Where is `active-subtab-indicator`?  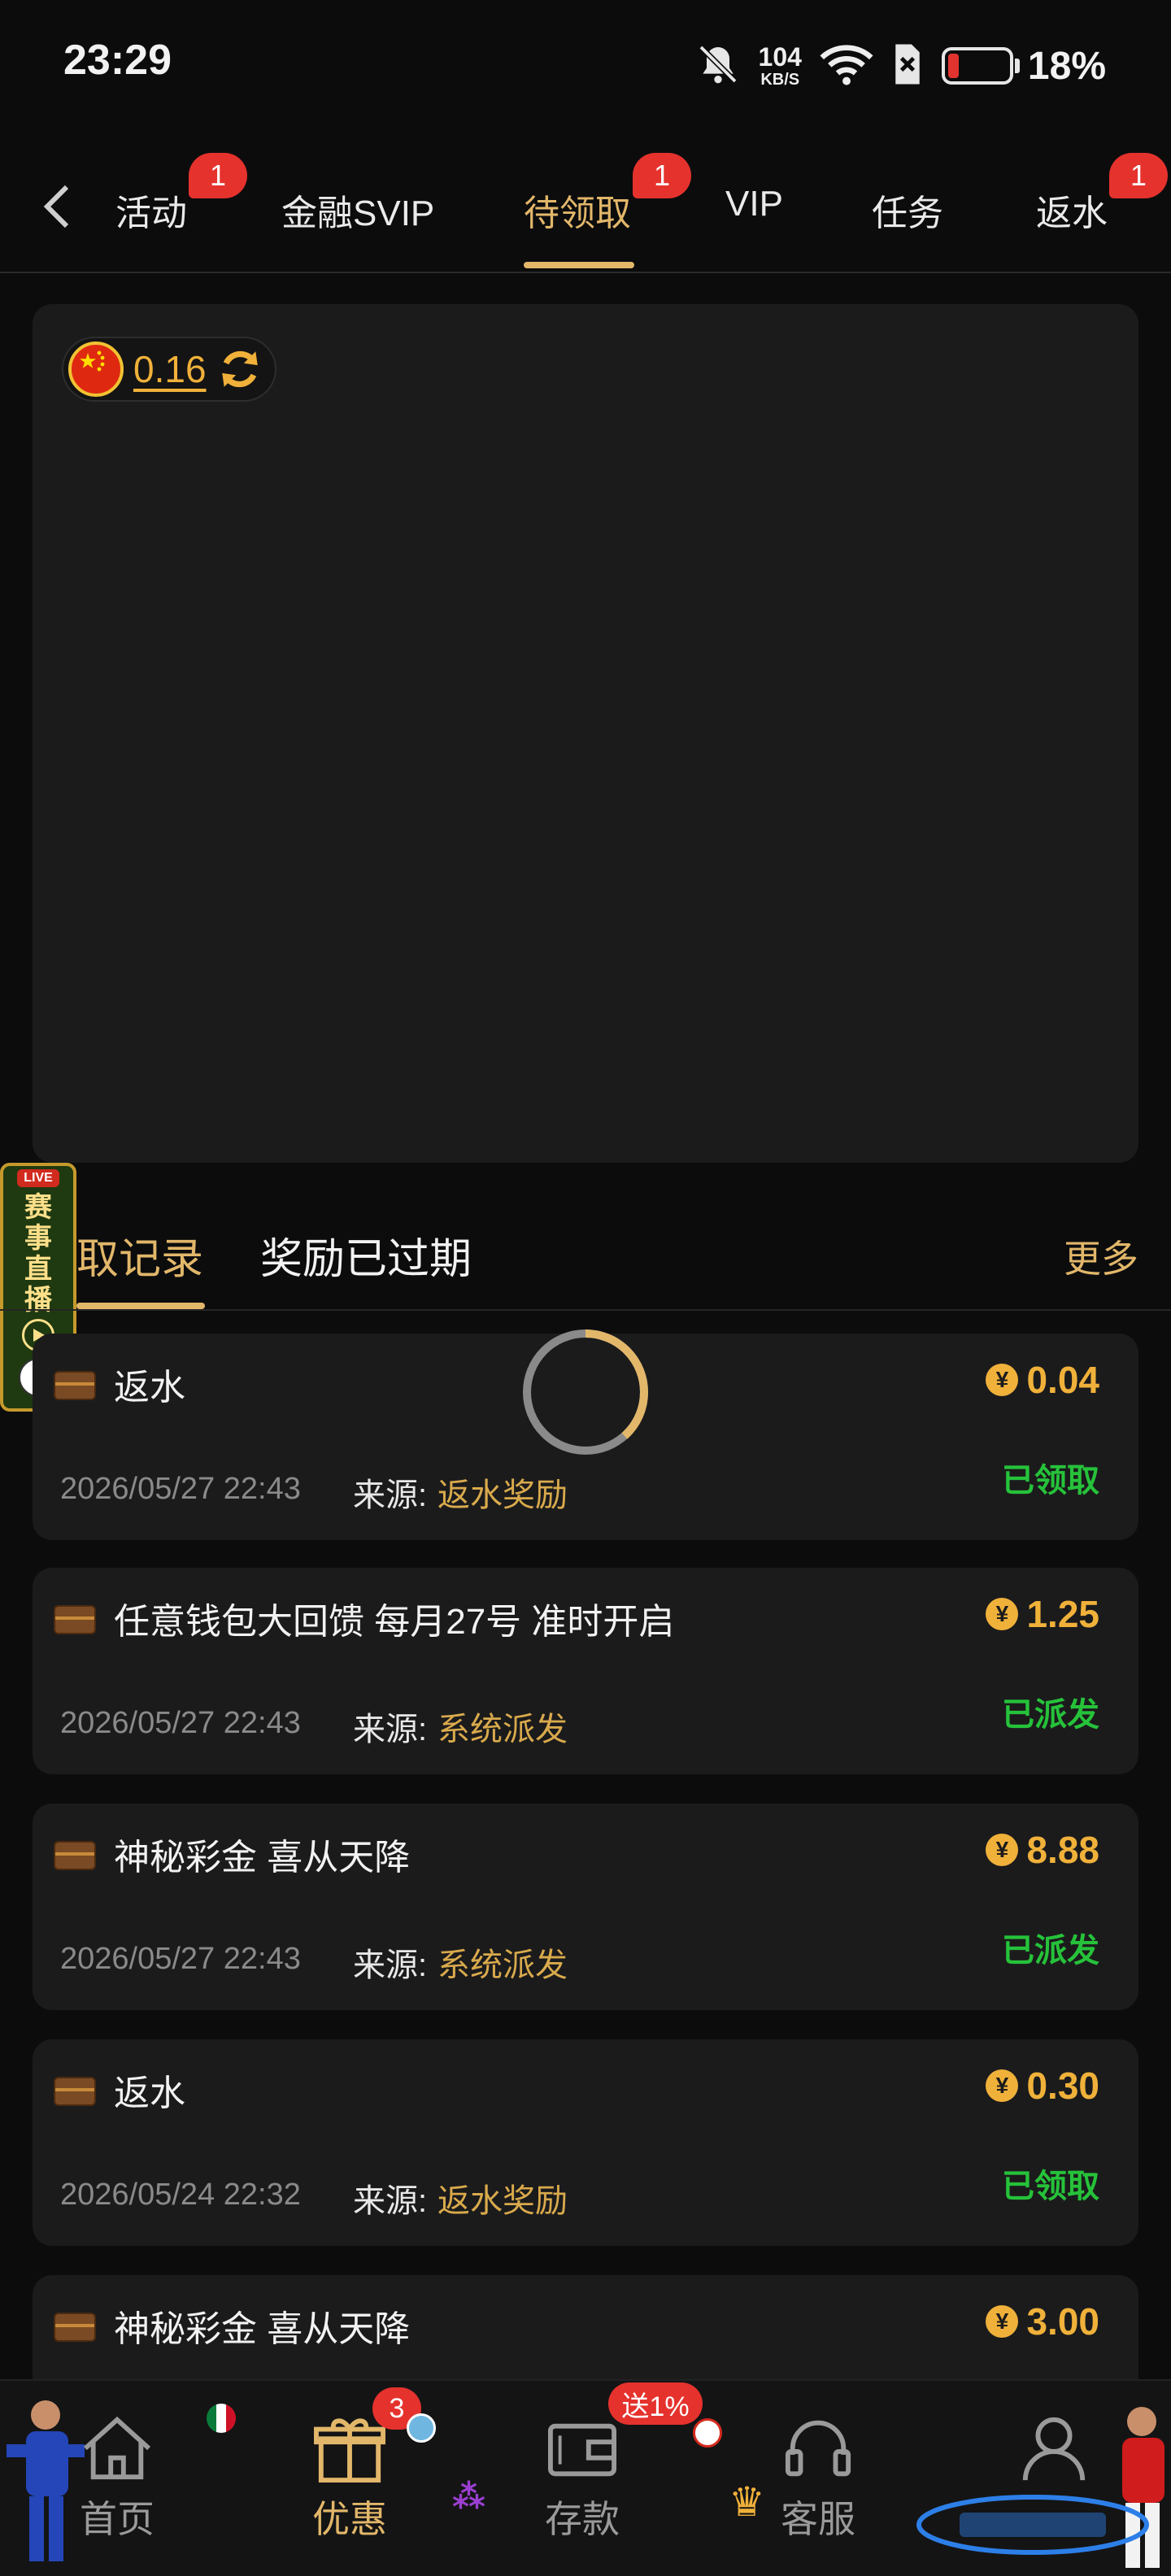
active-subtab-indicator is located at coordinates (140, 1306).